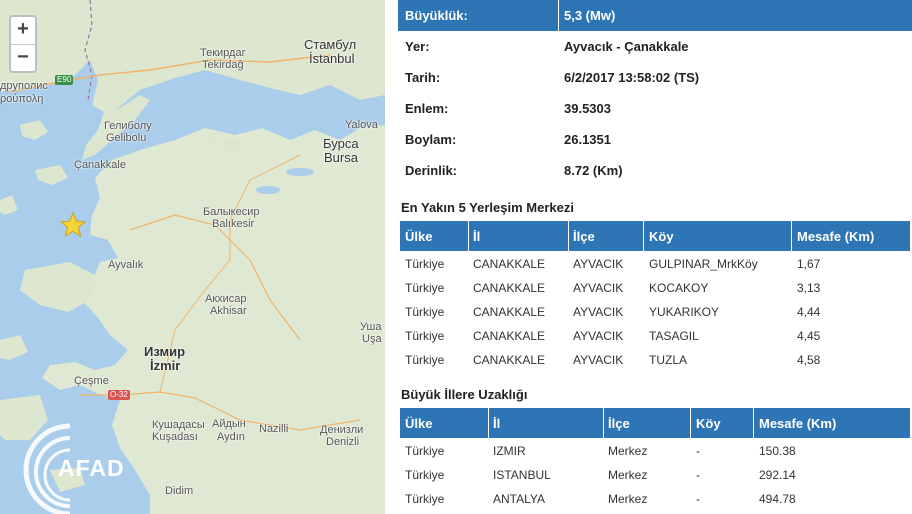 The height and width of the screenshot is (514, 912). I want to click on col-header-district: İlçe, so click(584, 236).